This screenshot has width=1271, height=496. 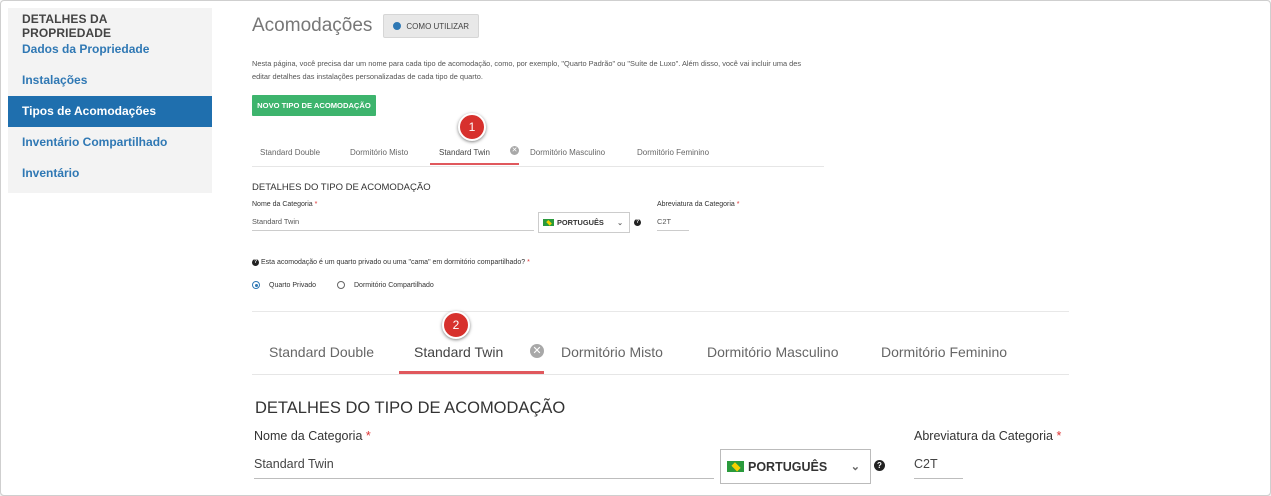 I want to click on info-icon, so click(x=397, y=26).